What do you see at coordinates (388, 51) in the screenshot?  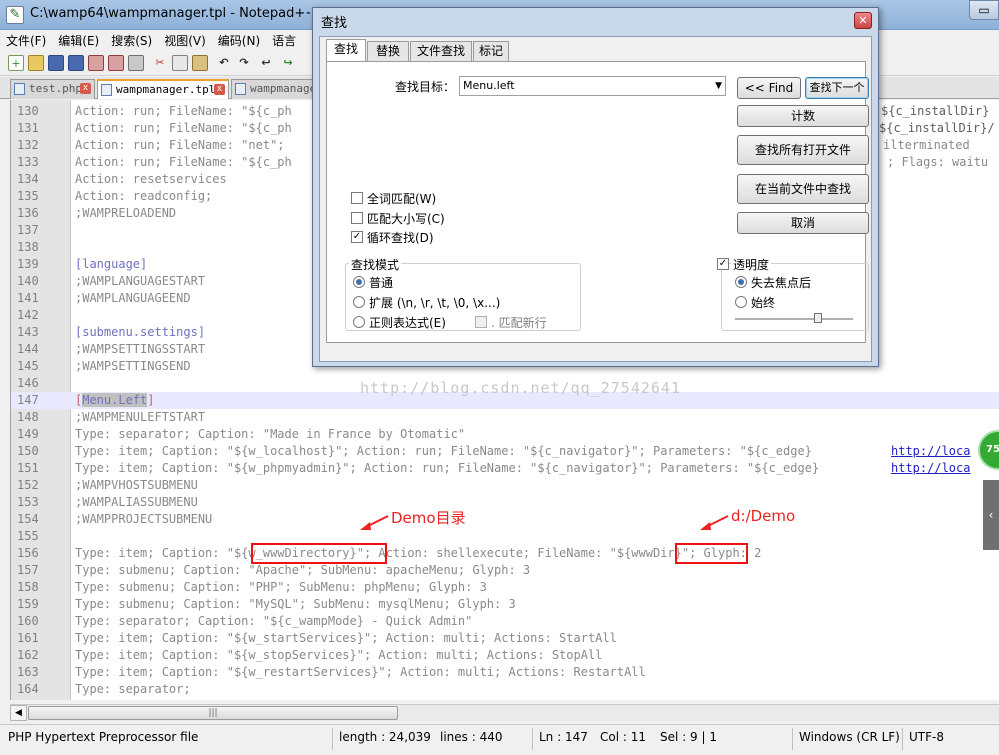 I see `tab-replace: 替换` at bounding box center [388, 51].